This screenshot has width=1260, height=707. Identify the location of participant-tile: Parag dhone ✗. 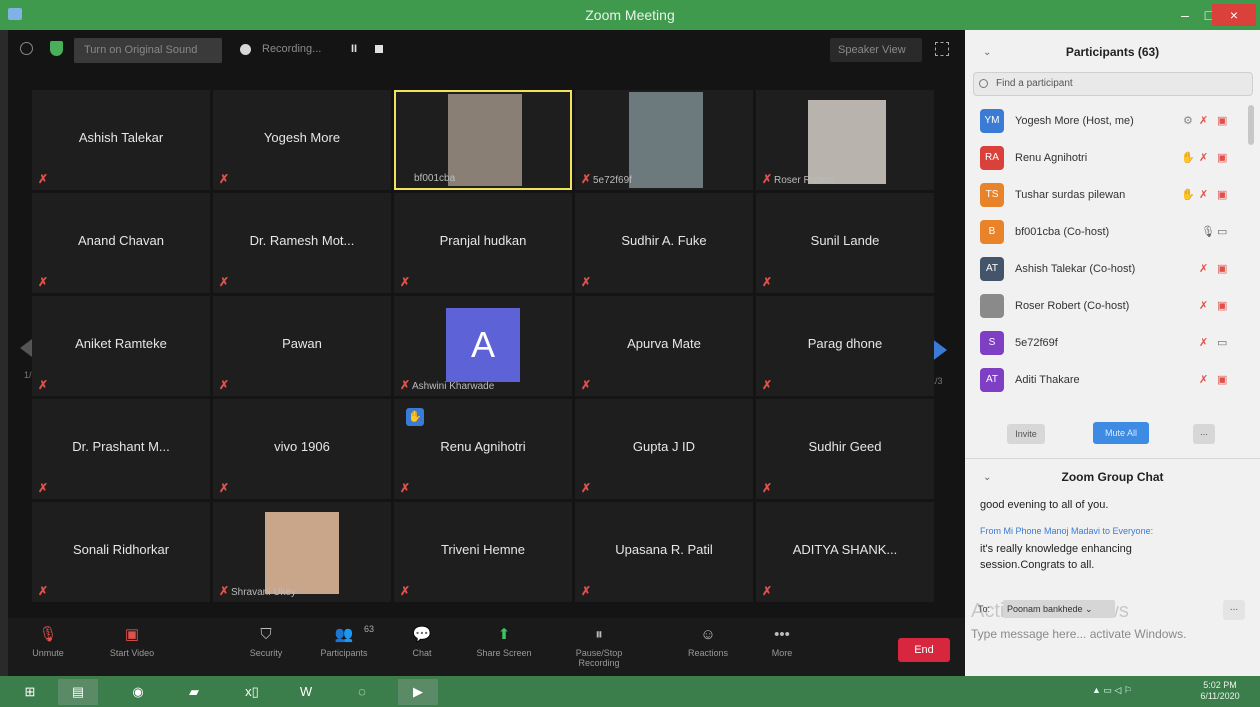
(845, 346).